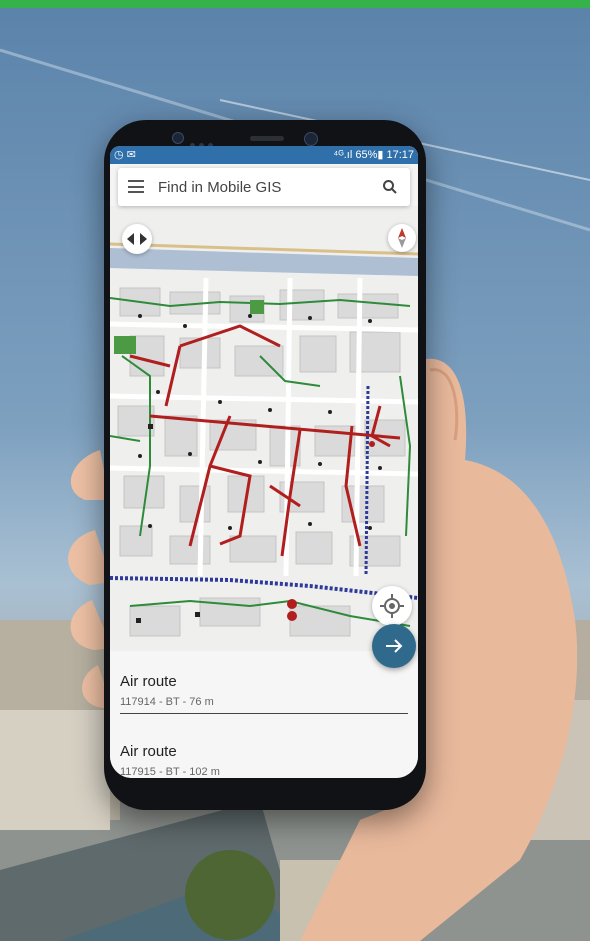  I want to click on locate-button, so click(392, 606).